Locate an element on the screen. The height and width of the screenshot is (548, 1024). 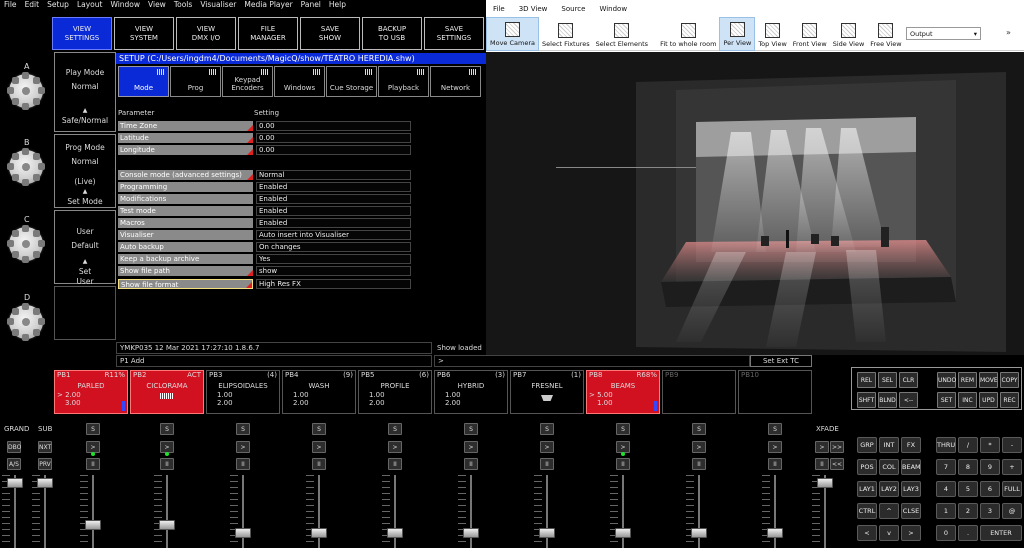
set-ext-tc-button: Set Ext TC is located at coordinates (781, 361).